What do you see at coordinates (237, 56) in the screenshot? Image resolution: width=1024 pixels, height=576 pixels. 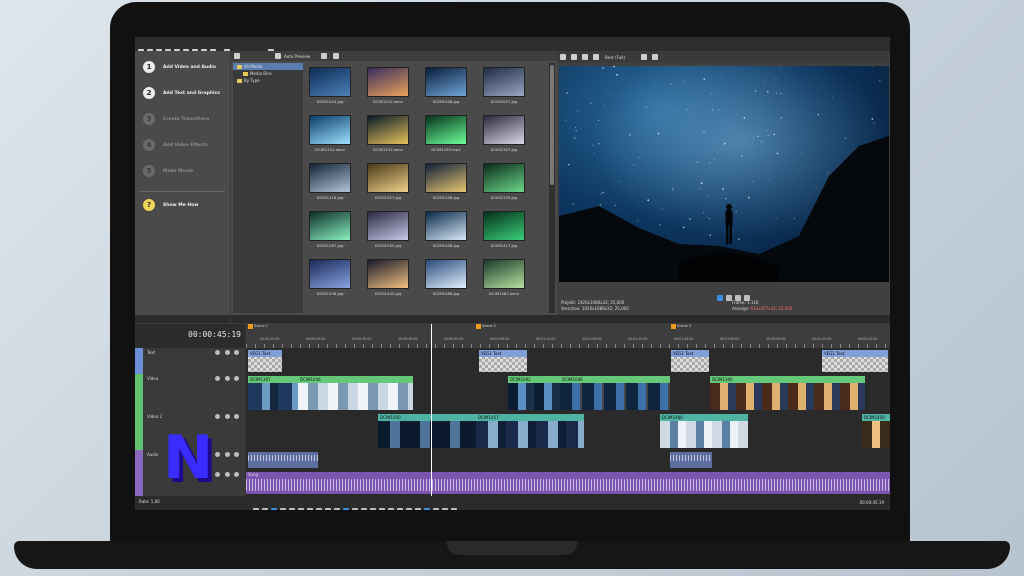 I see `folder-icon` at bounding box center [237, 56].